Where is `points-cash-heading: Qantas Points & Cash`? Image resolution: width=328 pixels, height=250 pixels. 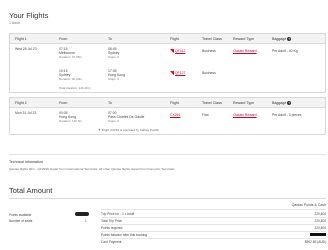 points-cash-heading: Qantas Points & Cash is located at coordinates (308, 205).